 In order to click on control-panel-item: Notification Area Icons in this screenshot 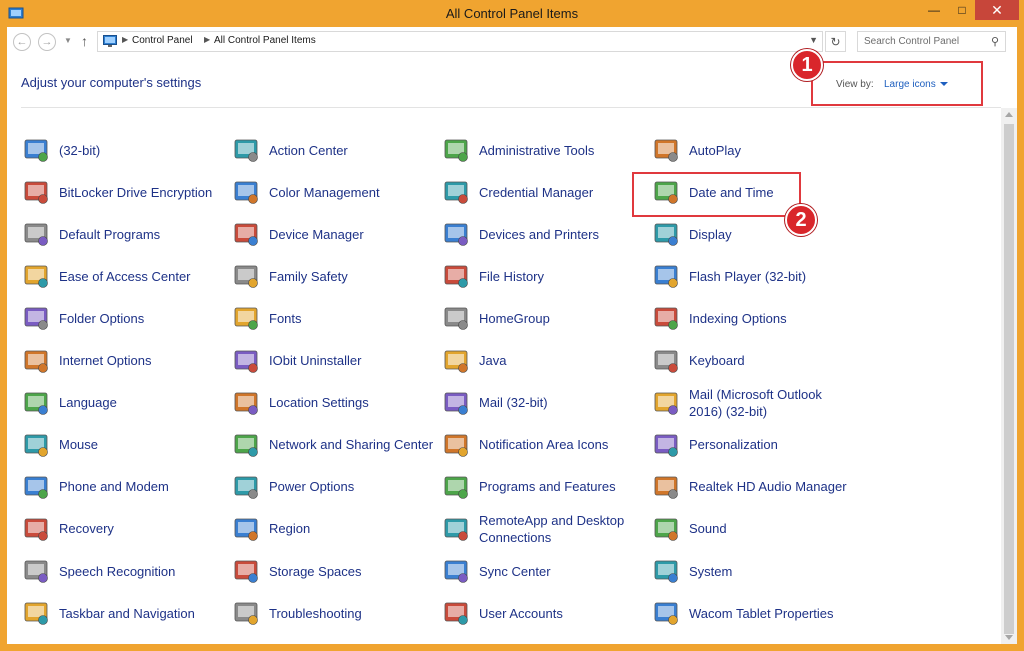, I will do `click(541, 445)`.